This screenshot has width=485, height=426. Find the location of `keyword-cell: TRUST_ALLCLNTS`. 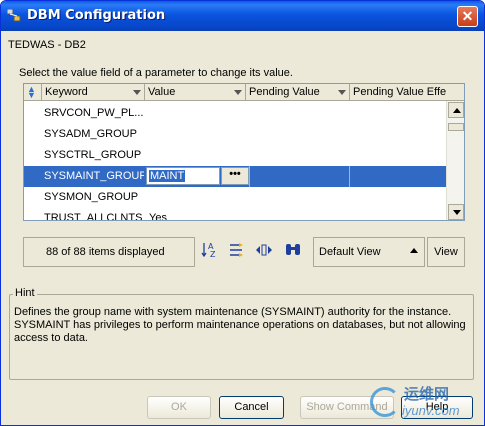

keyword-cell: TRUST_ALLCLNTS is located at coordinates (93, 216).